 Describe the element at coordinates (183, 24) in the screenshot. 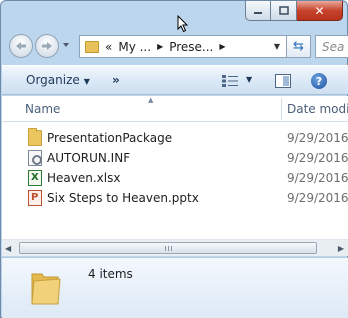

I see `mouse-cursor-icon` at that location.